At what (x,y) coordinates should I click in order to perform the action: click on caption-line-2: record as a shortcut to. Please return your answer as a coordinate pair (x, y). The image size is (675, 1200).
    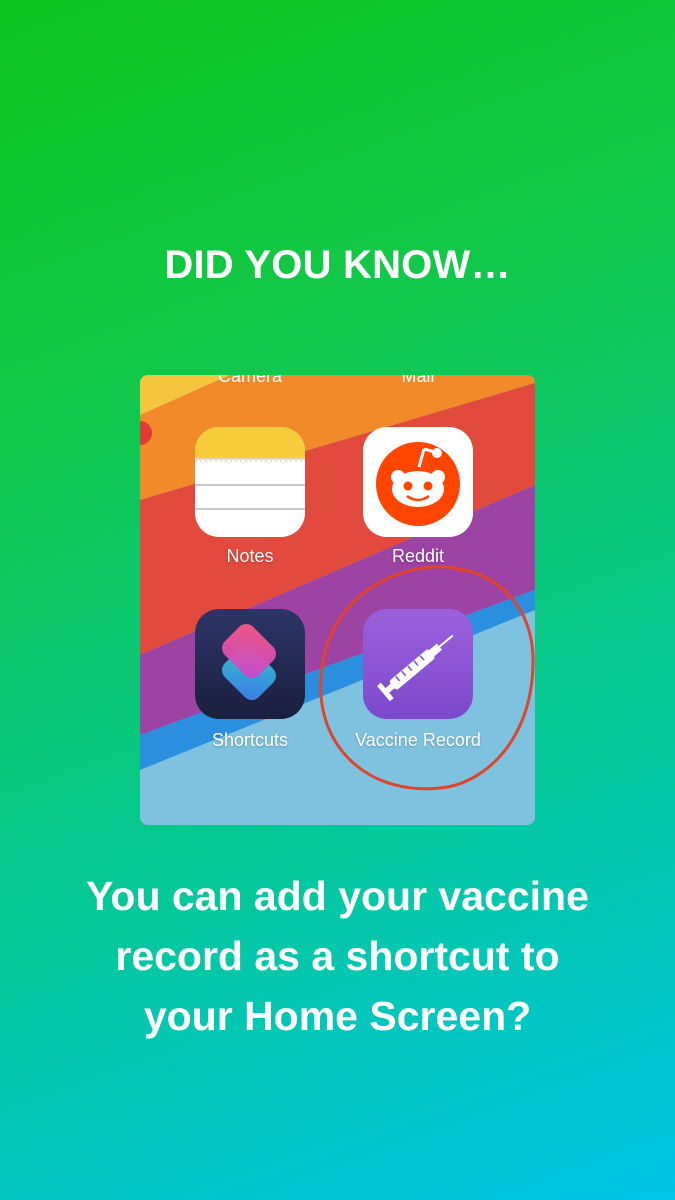
    Looking at the image, I should click on (337, 956).